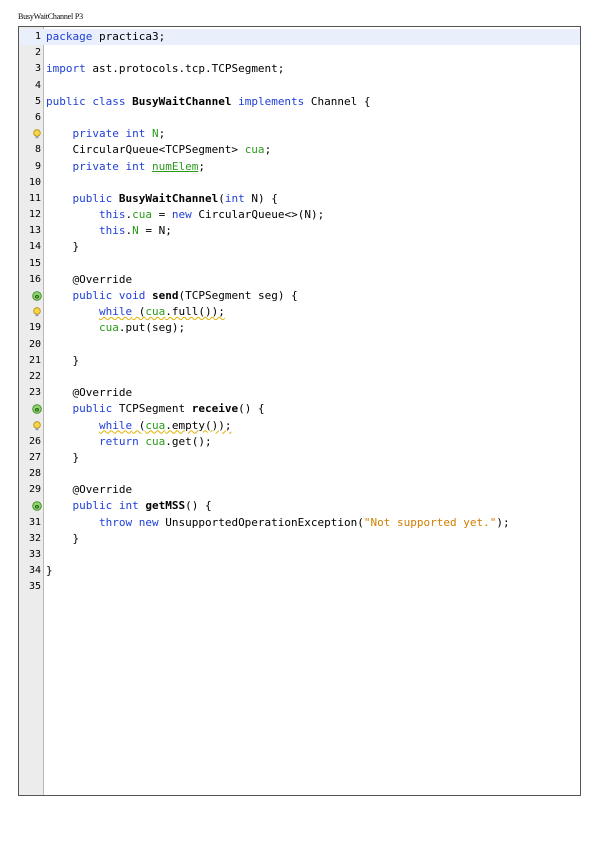 Image resolution: width=599 pixels, height=848 pixels. I want to click on code-line: o public void send(TCPSegment seg) {, so click(299, 296).